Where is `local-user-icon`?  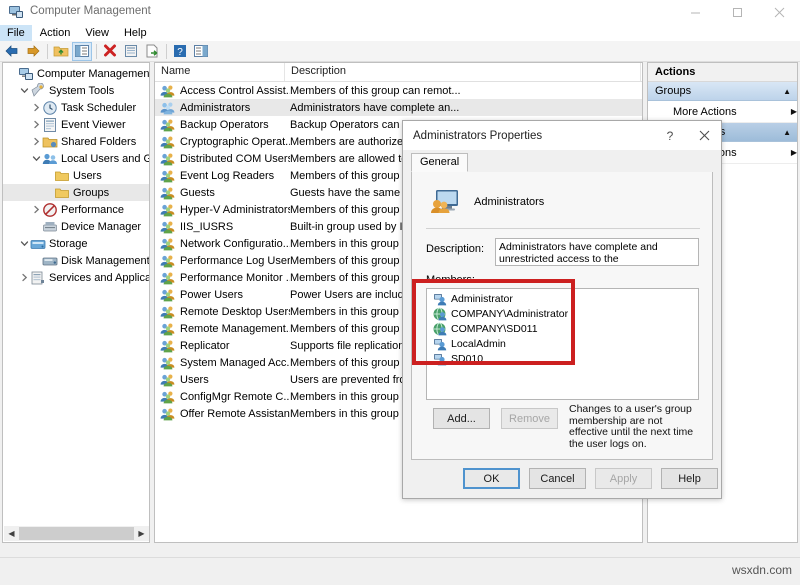 local-user-icon is located at coordinates (440, 344).